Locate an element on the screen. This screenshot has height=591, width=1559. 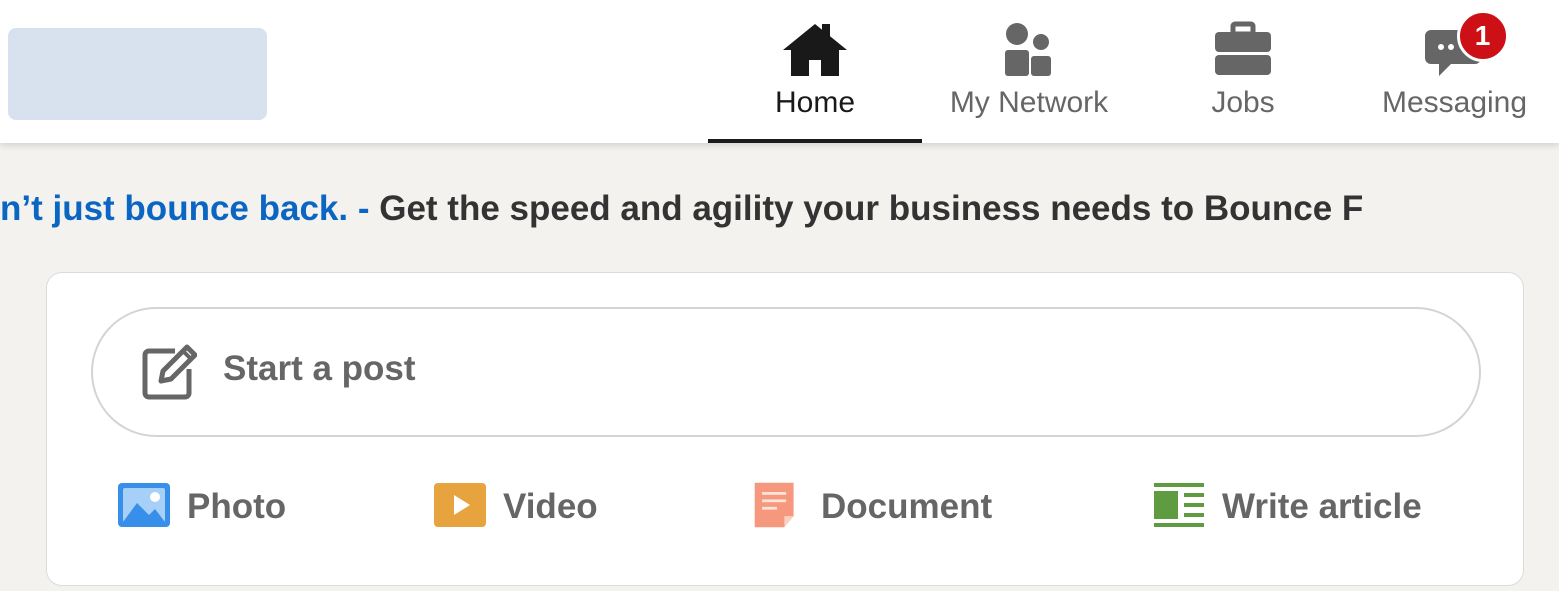
nav-item-my-network: My Network is located at coordinates (1029, 71).